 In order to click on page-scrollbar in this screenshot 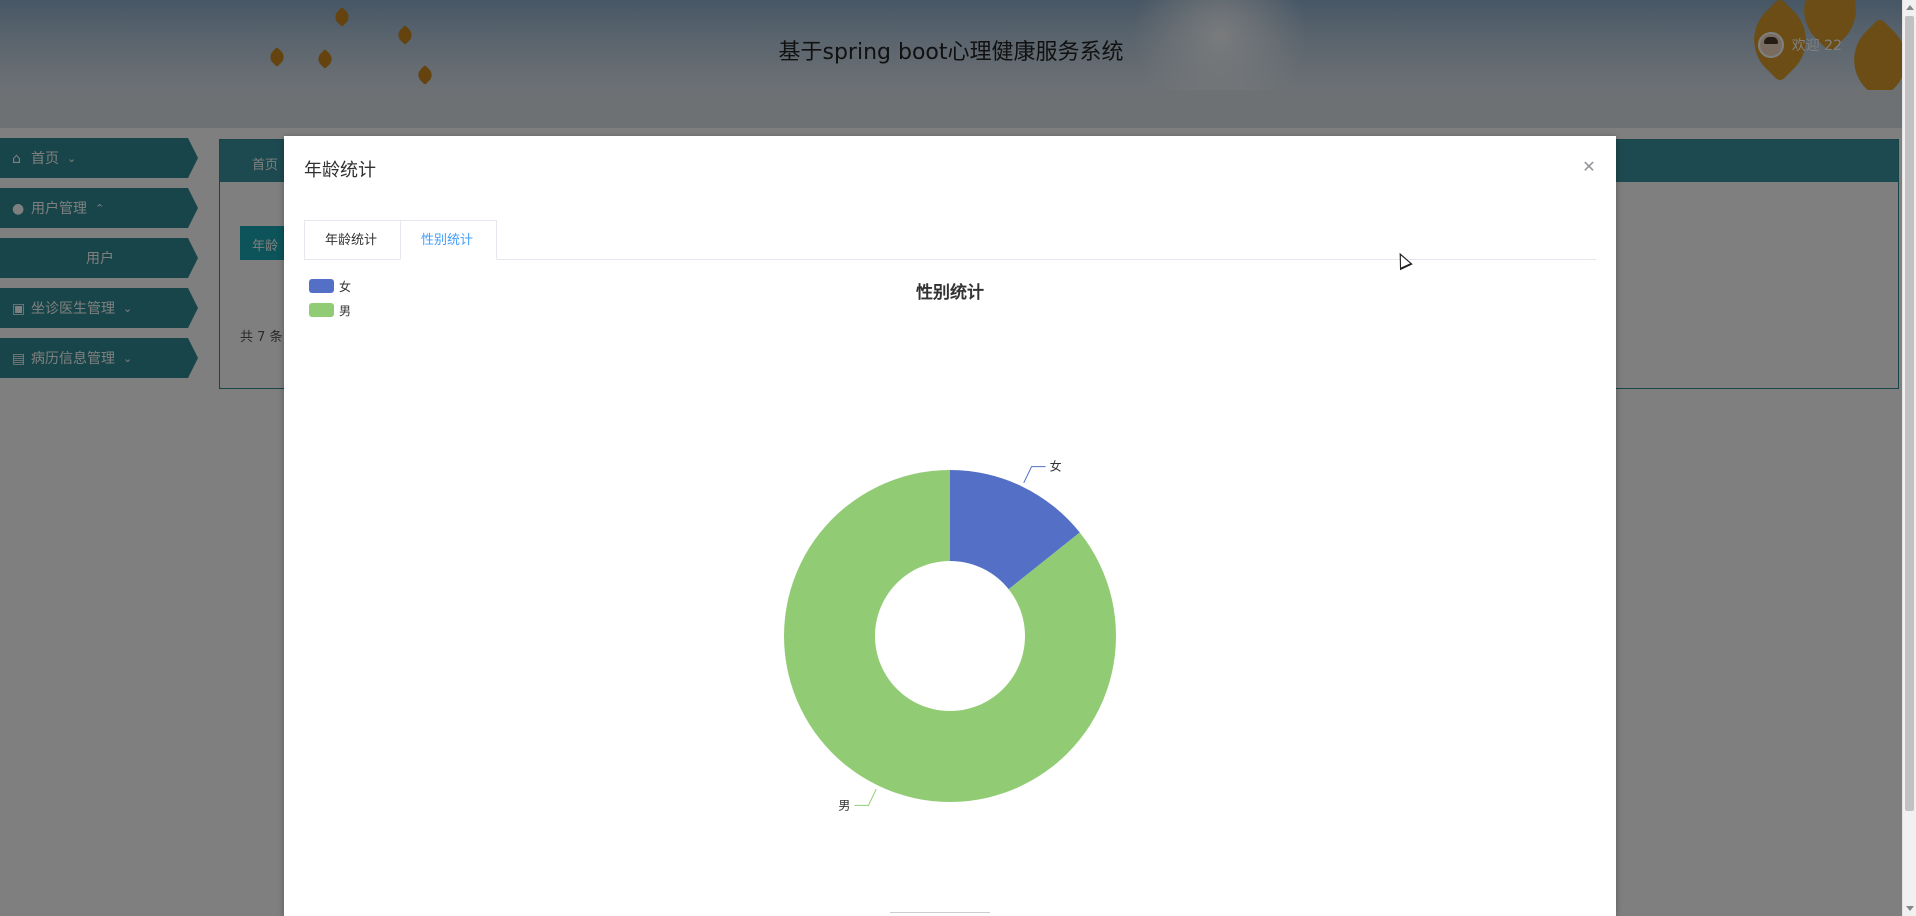, I will do `click(1909, 458)`.